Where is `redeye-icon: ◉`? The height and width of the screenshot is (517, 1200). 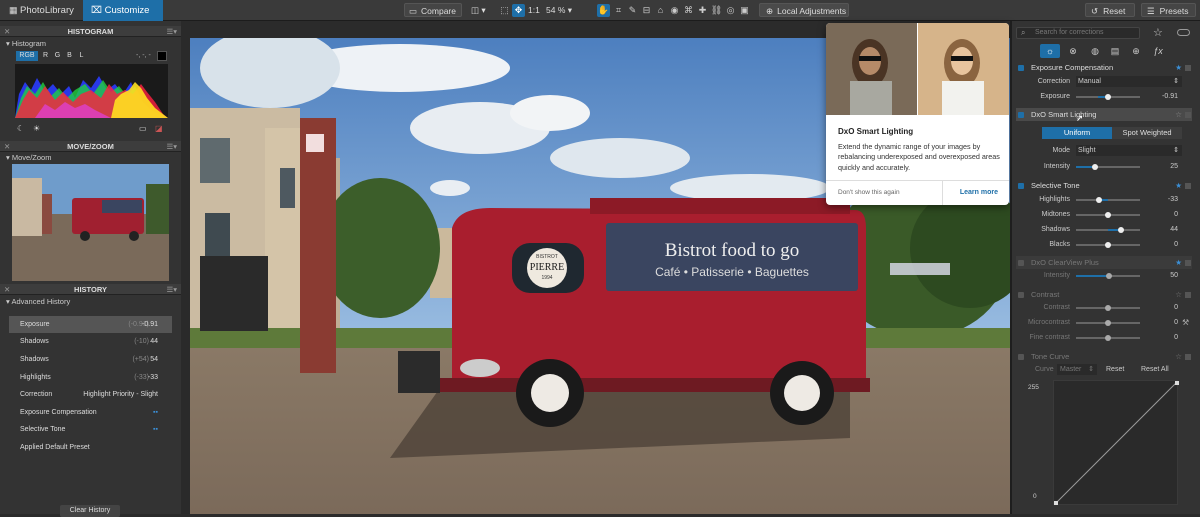
redeye-icon: ◉ is located at coordinates (674, 10).